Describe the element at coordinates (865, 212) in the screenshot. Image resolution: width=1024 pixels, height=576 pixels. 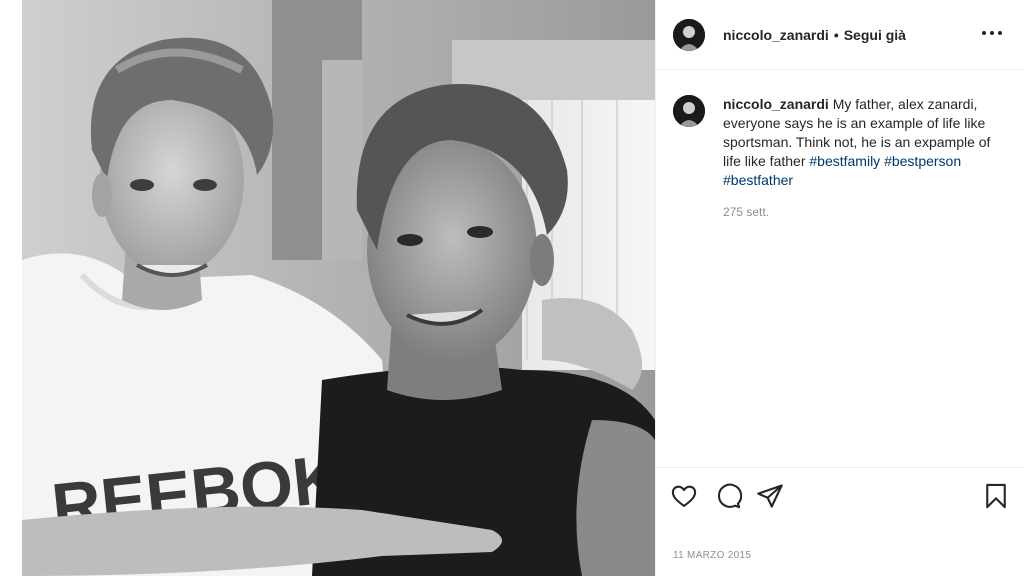
I see `caption-age: 275 sett.` at that location.